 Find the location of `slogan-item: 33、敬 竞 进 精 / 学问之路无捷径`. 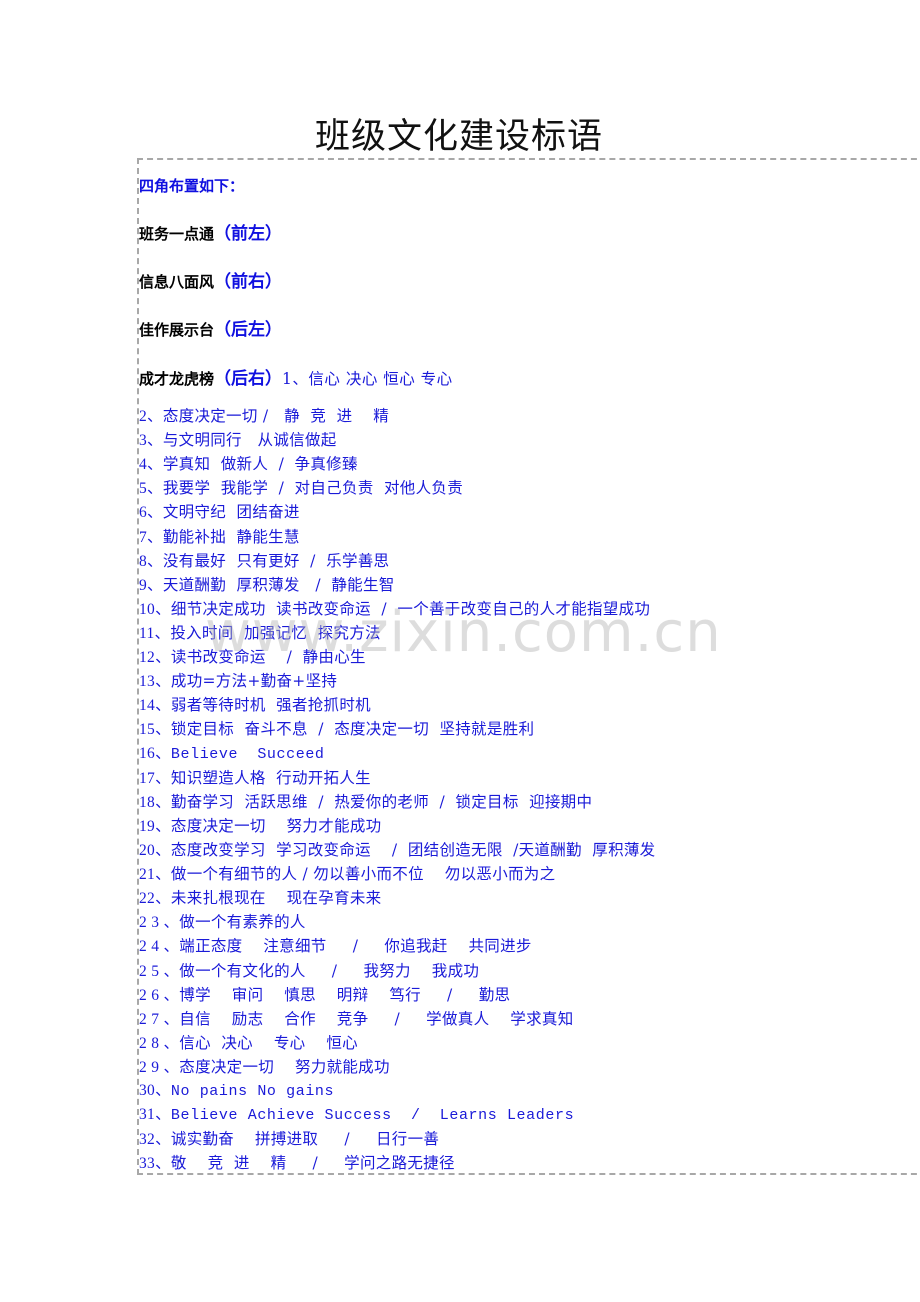

slogan-item: 33、敬 竞 进 精 / 学问之路无捷径 is located at coordinates (397, 1163).